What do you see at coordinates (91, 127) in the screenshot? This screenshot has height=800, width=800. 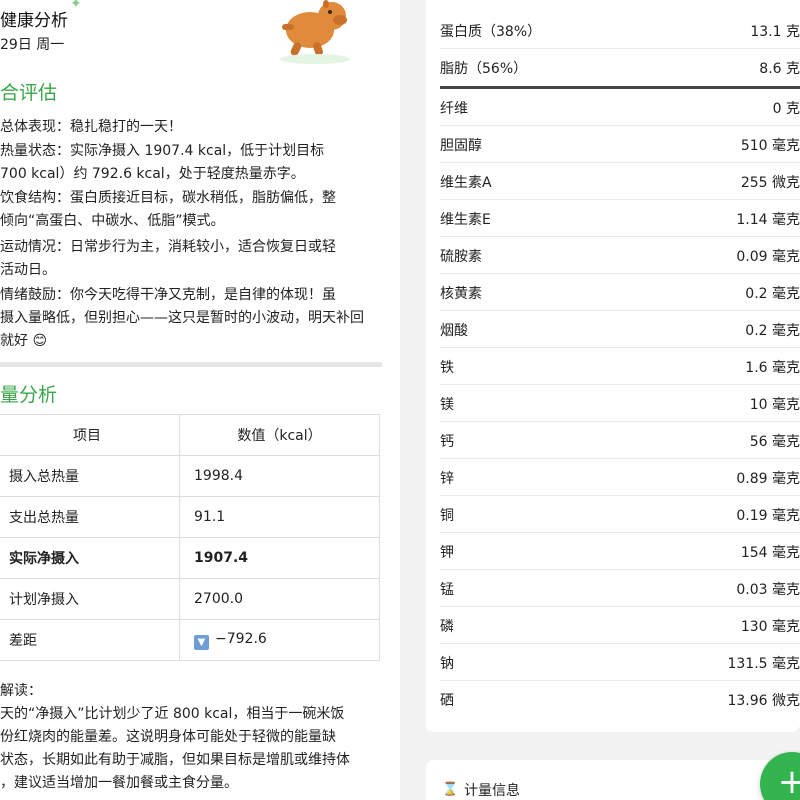 I see `overall-line: 总体表现：稳扎稳打的一天！` at bounding box center [91, 127].